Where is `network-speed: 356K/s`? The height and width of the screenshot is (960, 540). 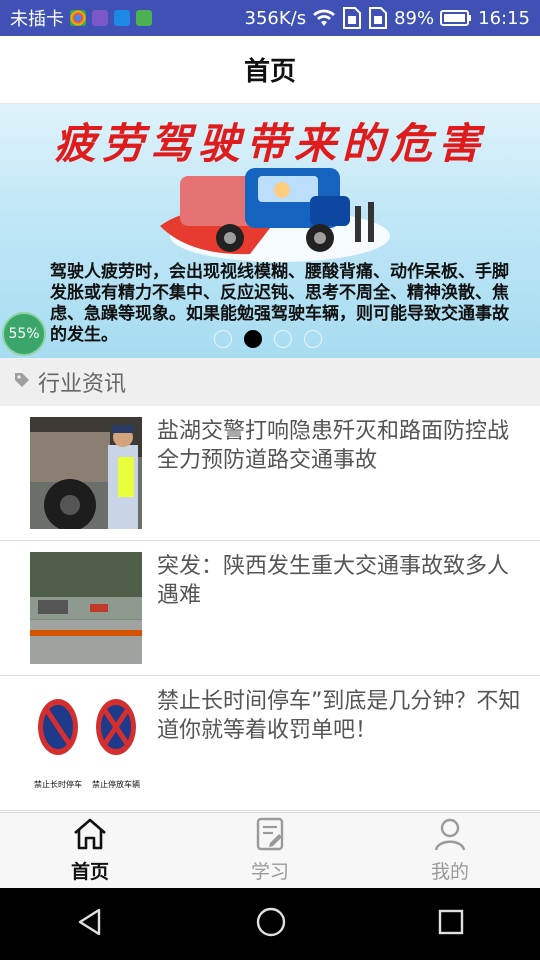
network-speed: 356K/s is located at coordinates (275, 18).